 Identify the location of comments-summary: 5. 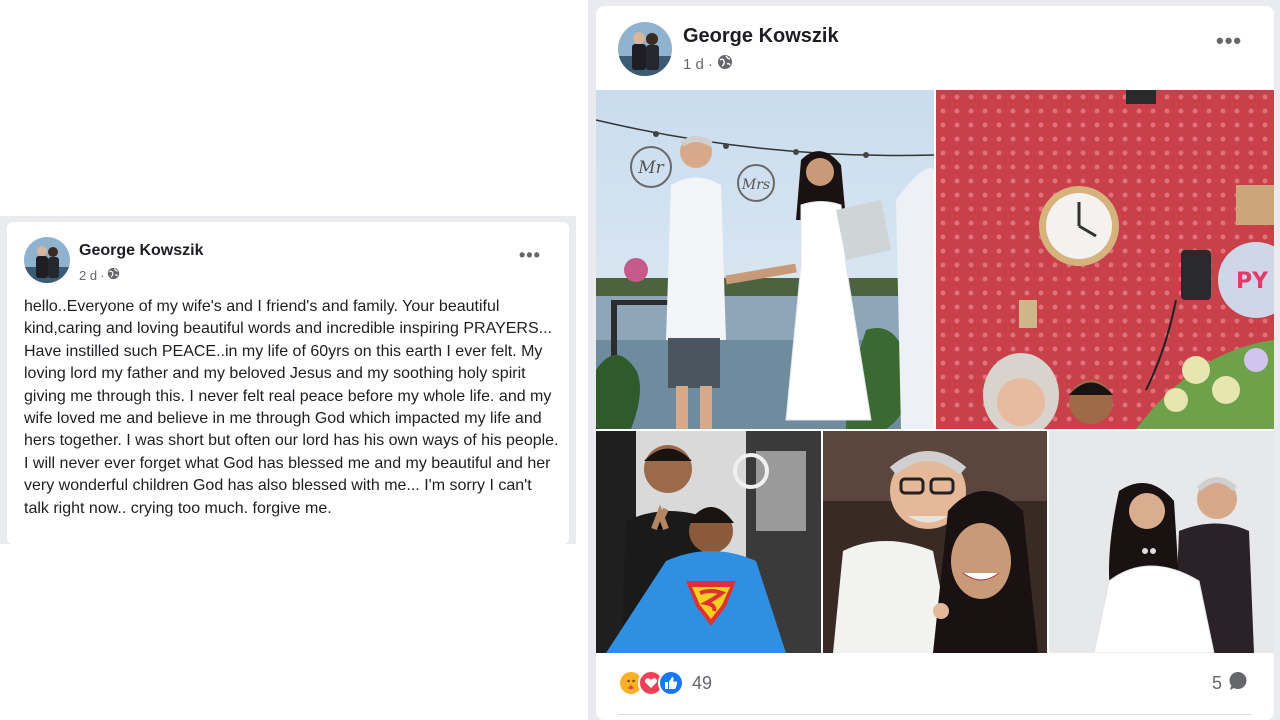
(1230, 683).